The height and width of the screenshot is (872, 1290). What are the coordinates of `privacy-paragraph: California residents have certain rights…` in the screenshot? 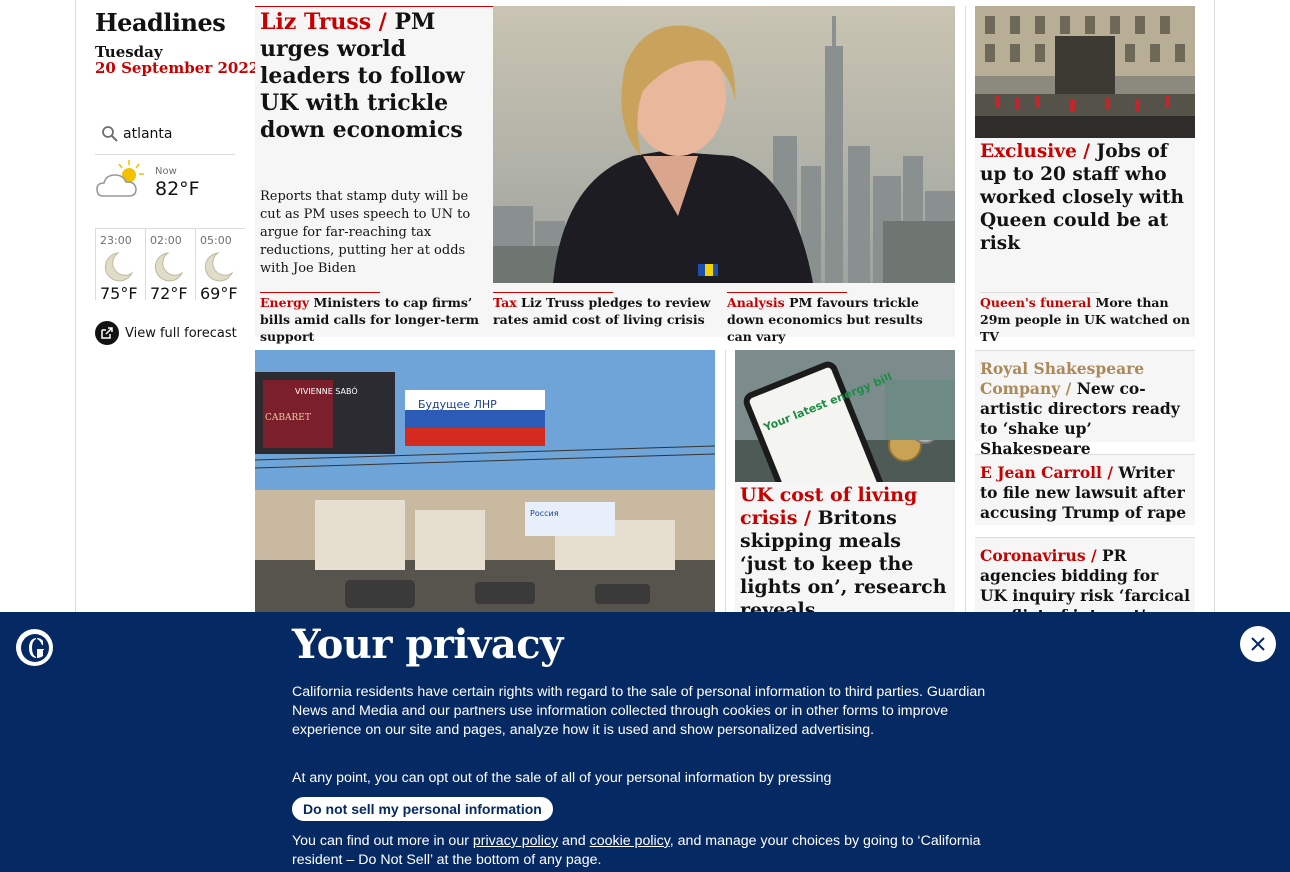 It's located at (639, 711).